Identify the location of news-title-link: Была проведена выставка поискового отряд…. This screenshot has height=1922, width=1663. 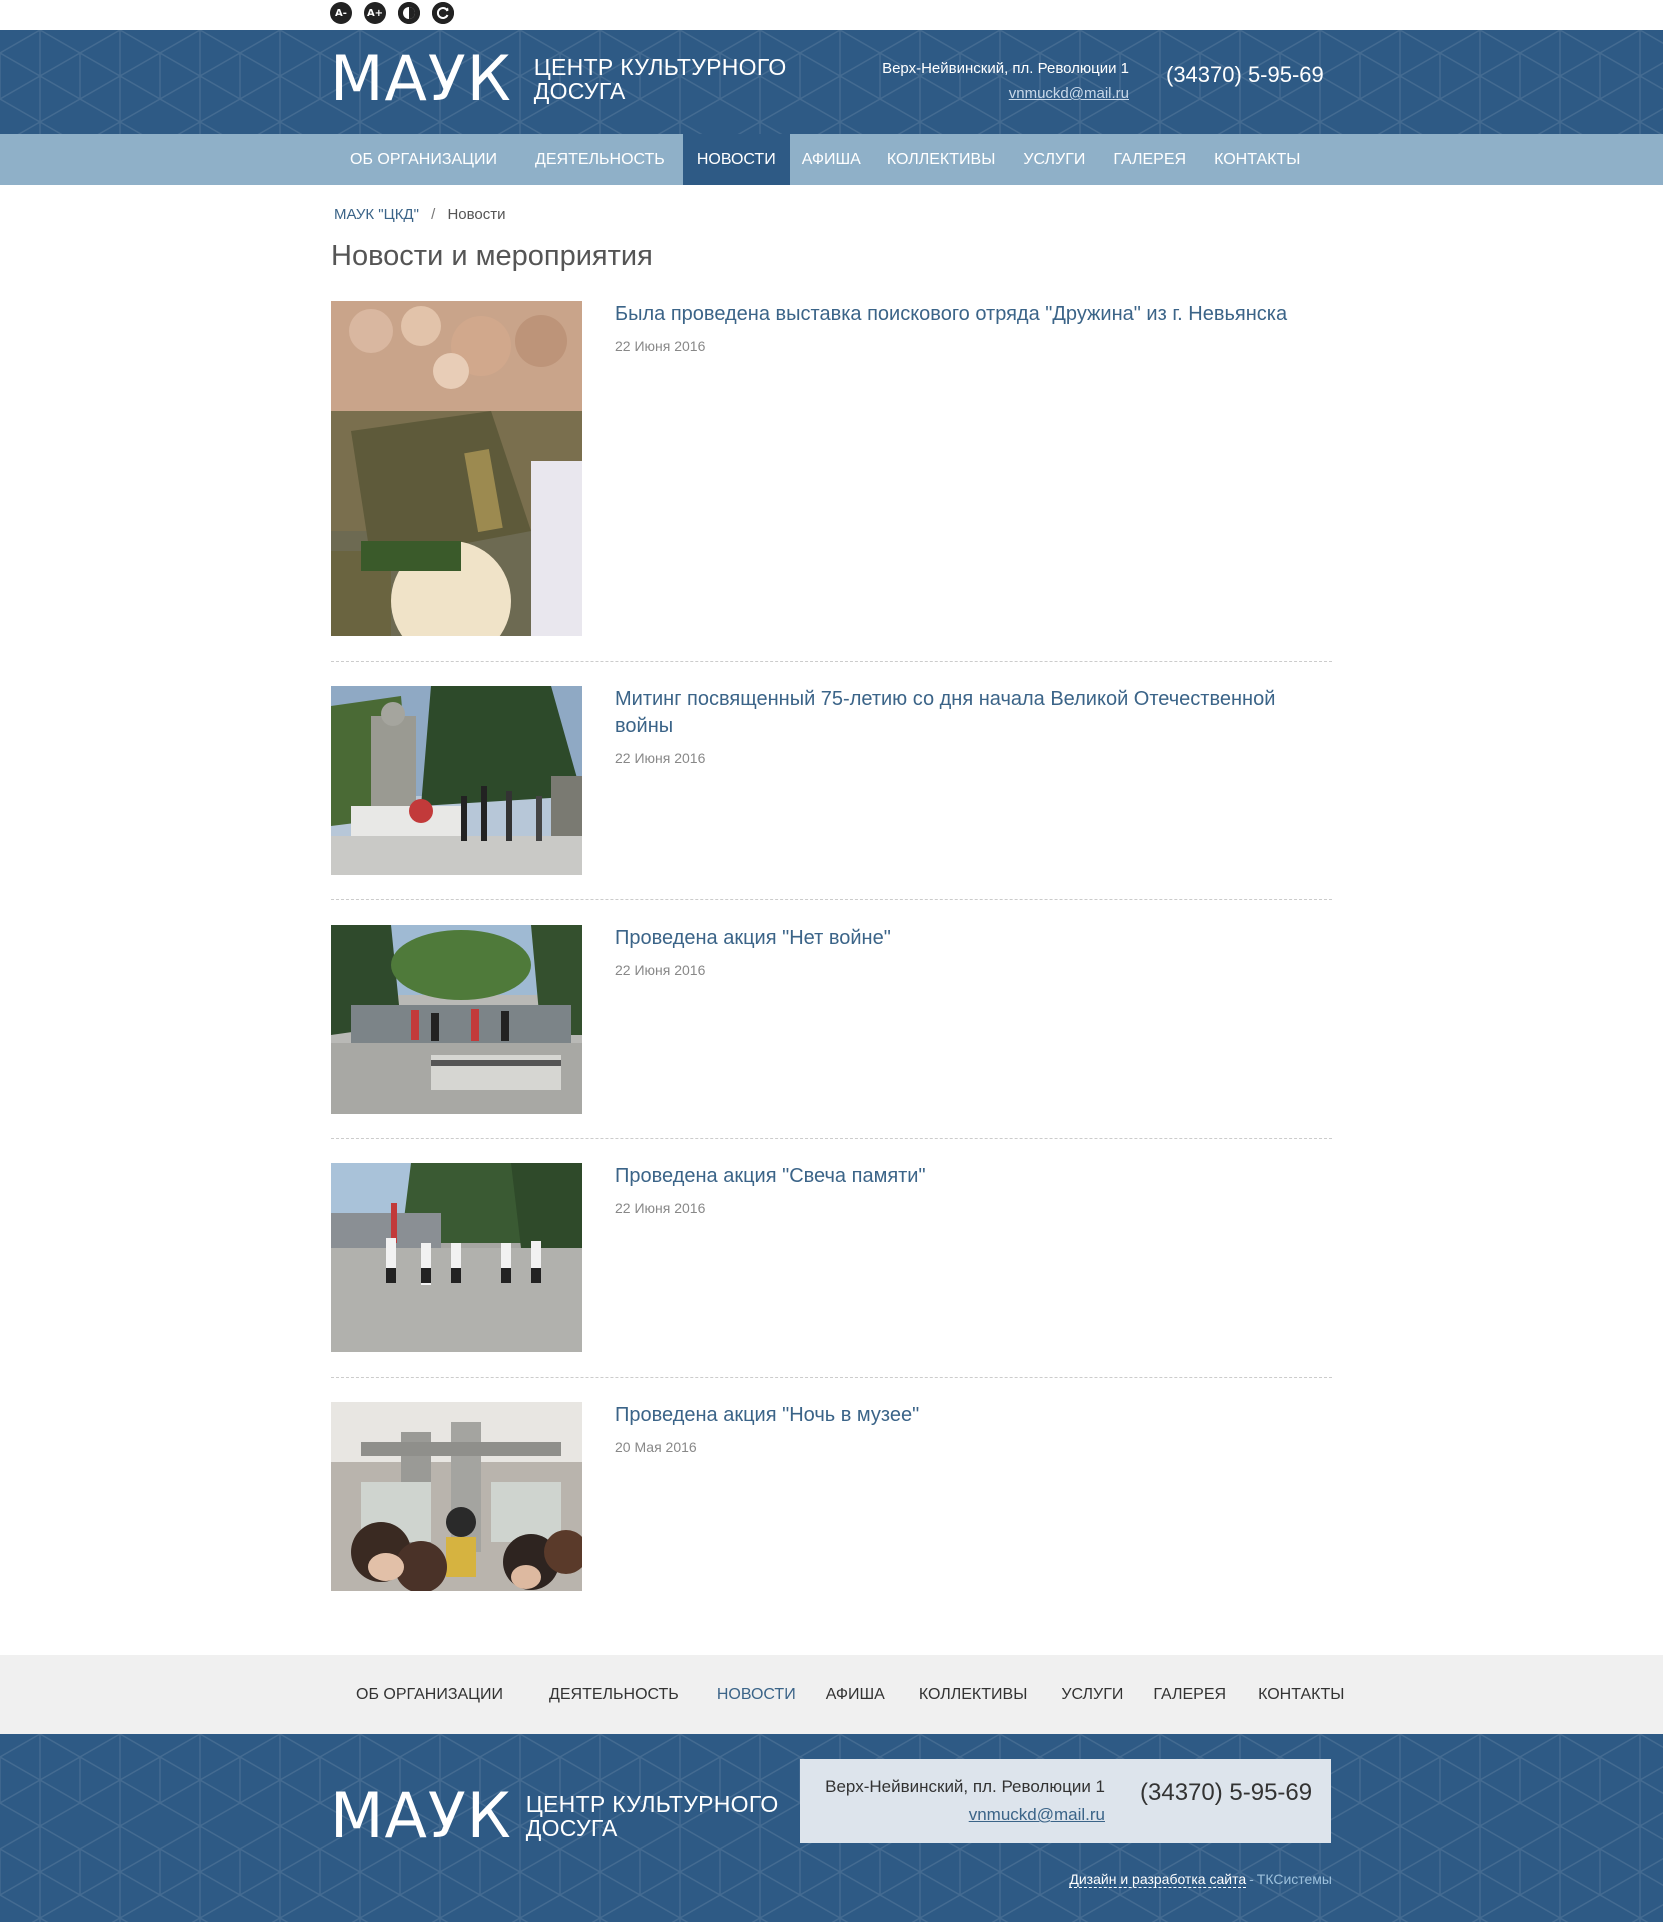
(975, 314).